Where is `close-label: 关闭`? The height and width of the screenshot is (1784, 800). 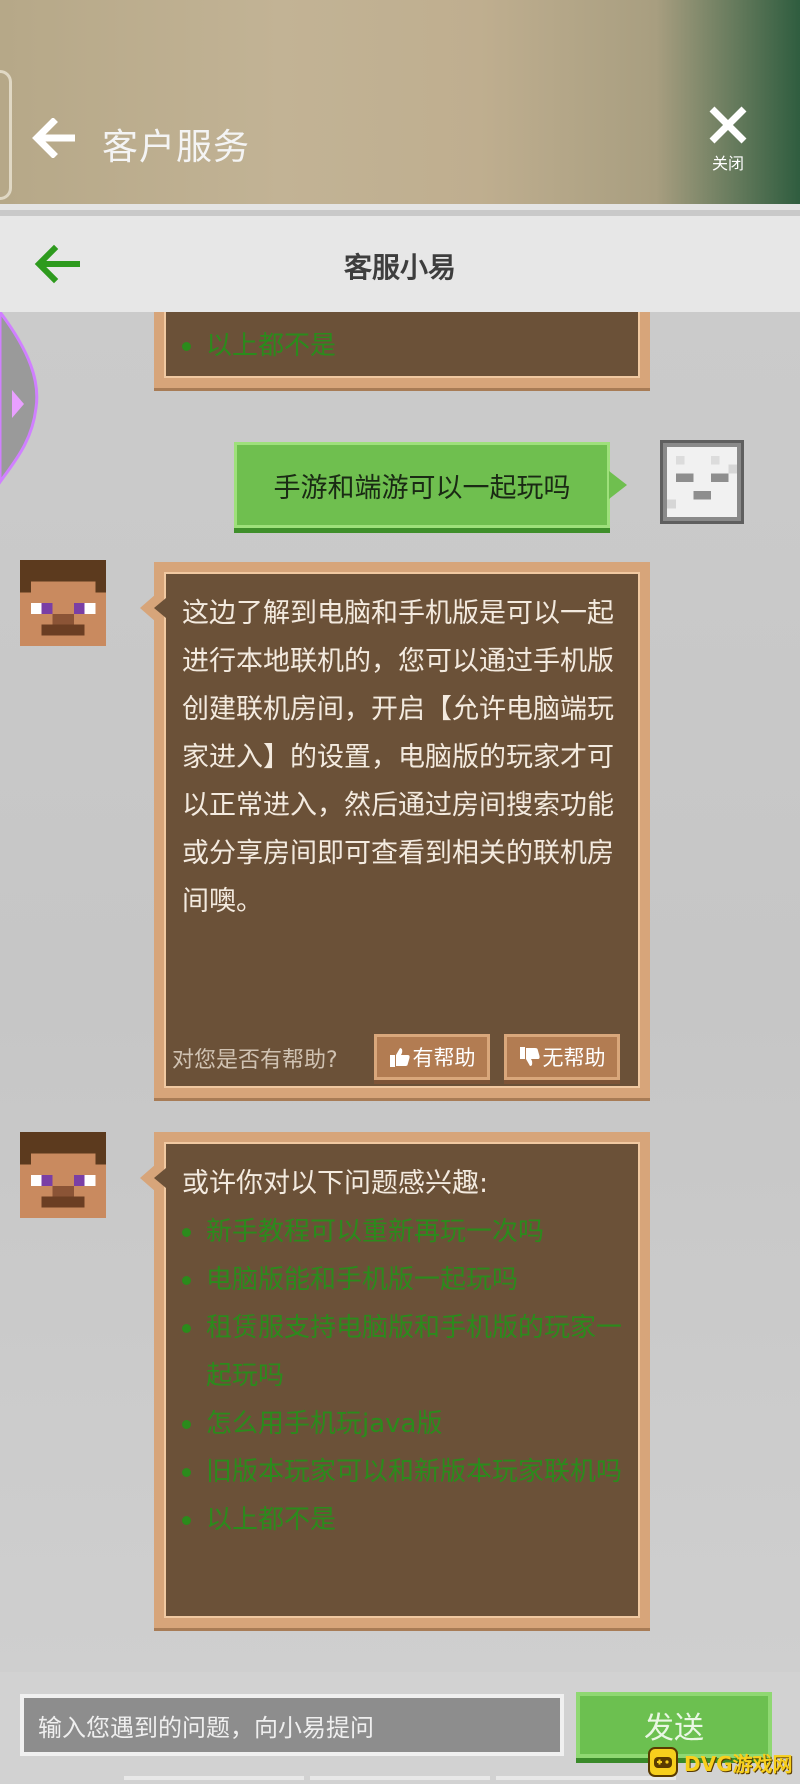
close-label: 关闭 is located at coordinates (727, 163).